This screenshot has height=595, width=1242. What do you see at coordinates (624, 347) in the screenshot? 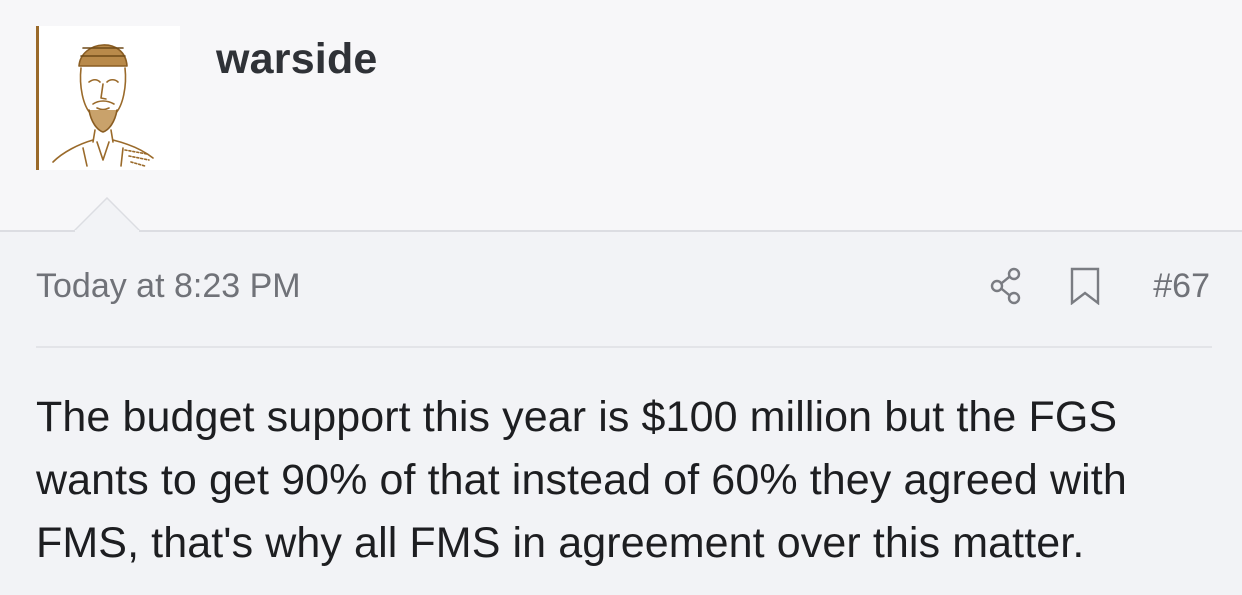
I see `meta-divider` at bounding box center [624, 347].